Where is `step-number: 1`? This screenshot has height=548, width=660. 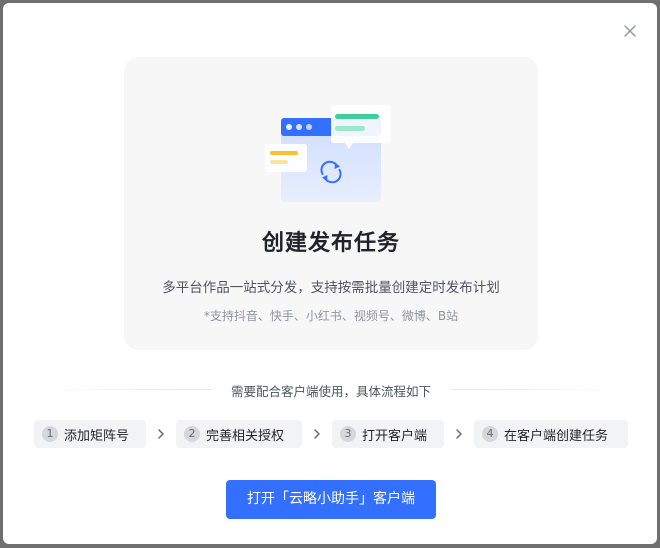
step-number: 1 is located at coordinates (50, 434).